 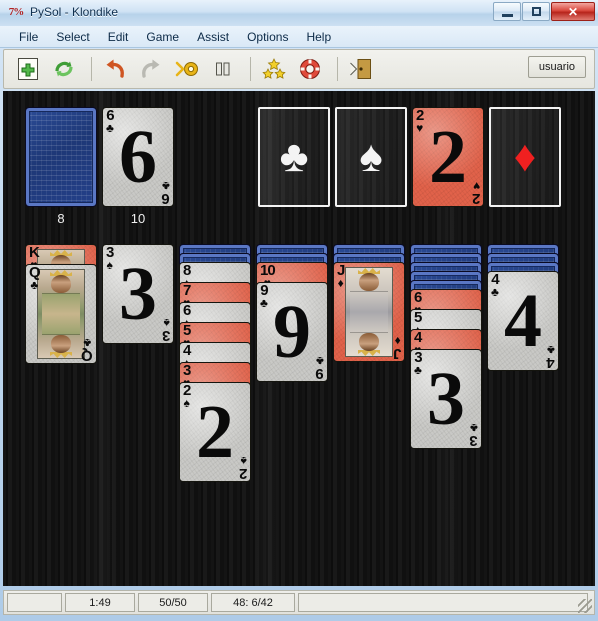 I want to click on foundation-hearts: 2 ♥ 2 ♥ 2, so click(x=448, y=157).